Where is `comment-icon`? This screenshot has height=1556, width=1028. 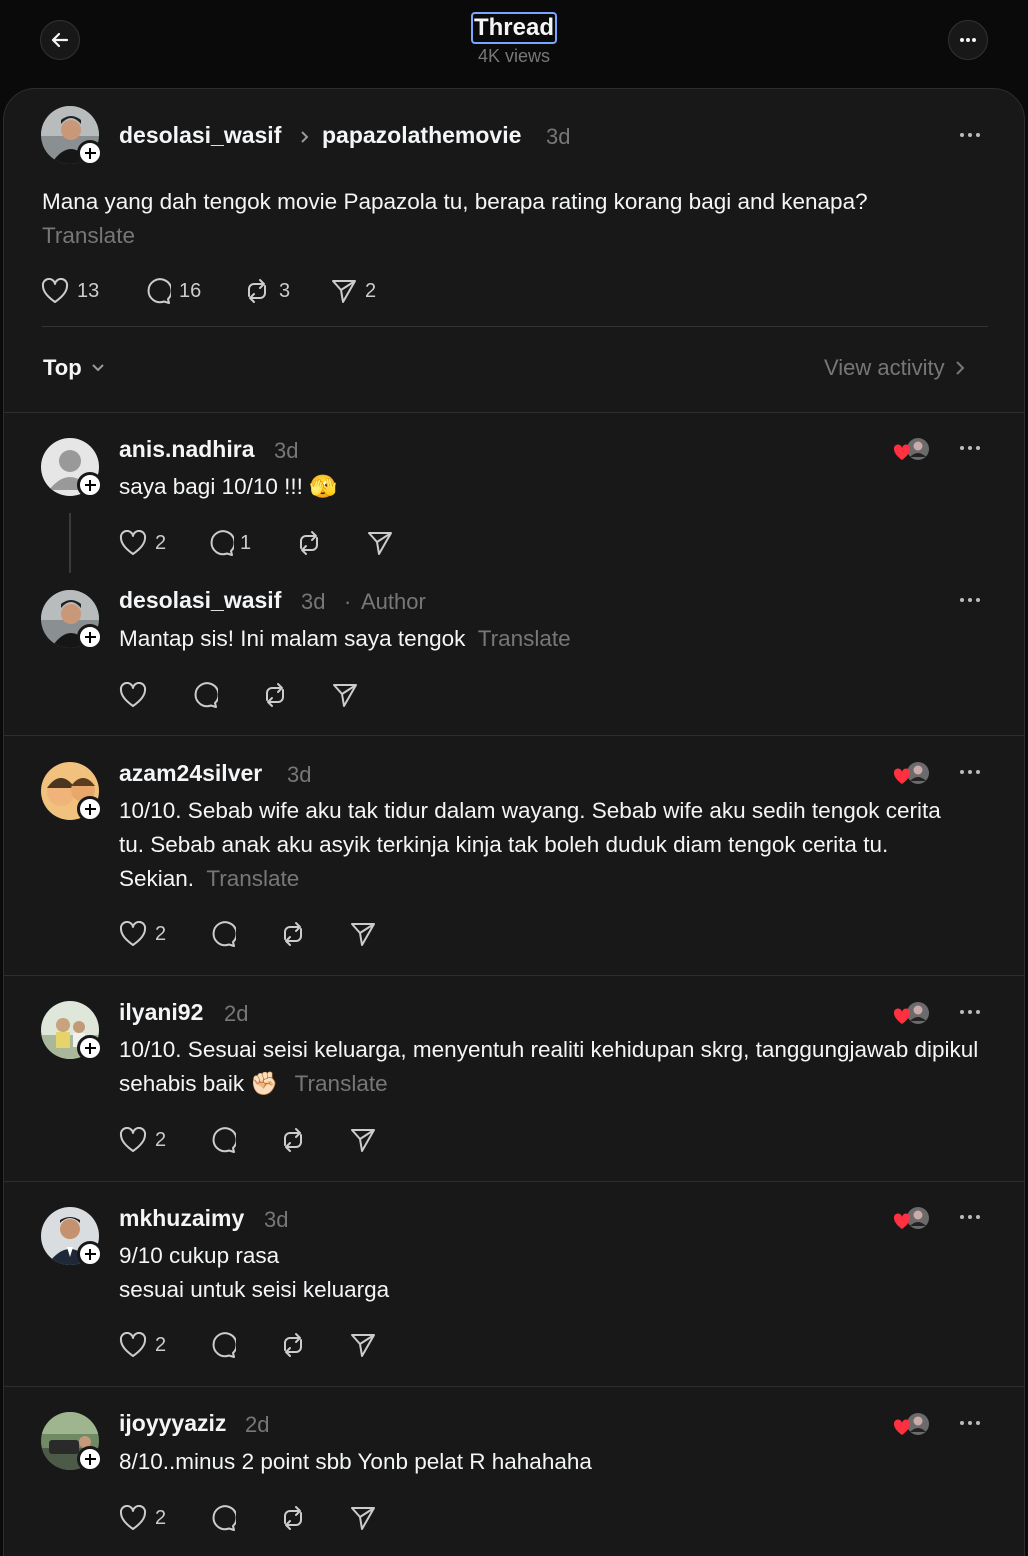 comment-icon is located at coordinates (224, 1140).